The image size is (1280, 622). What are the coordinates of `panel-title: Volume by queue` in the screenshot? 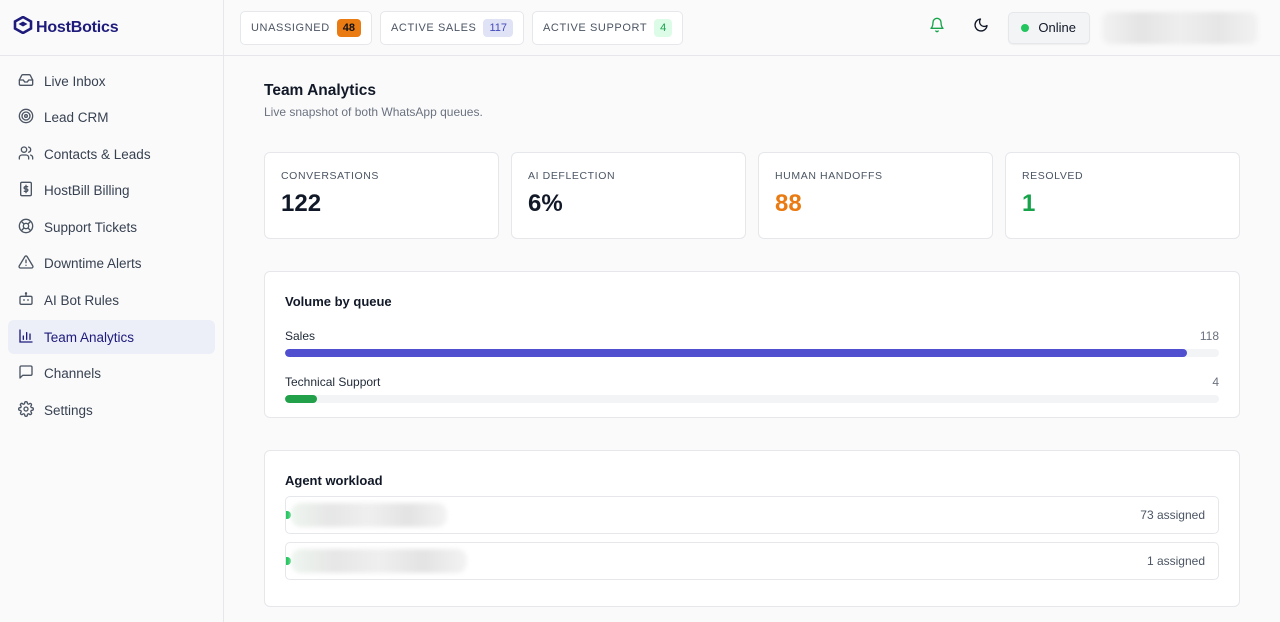 It's located at (338, 301).